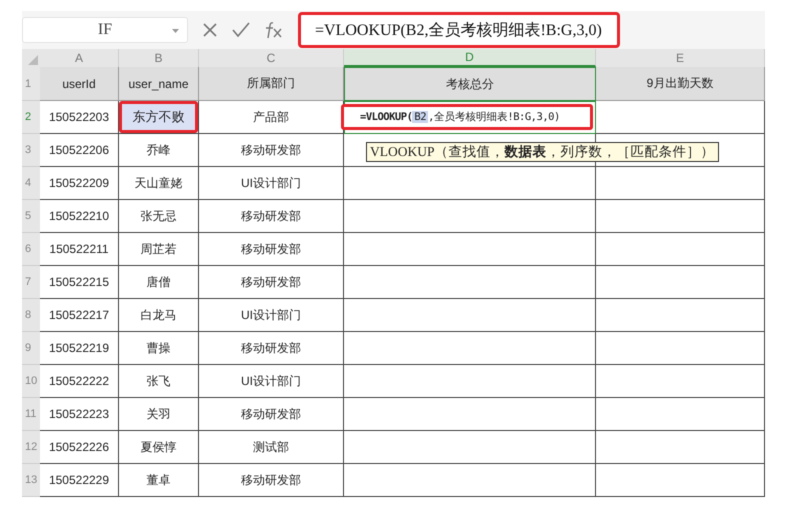 This screenshot has height=505, width=789. What do you see at coordinates (159, 216) in the screenshot?
I see `table-cell-text: 张无忌` at bounding box center [159, 216].